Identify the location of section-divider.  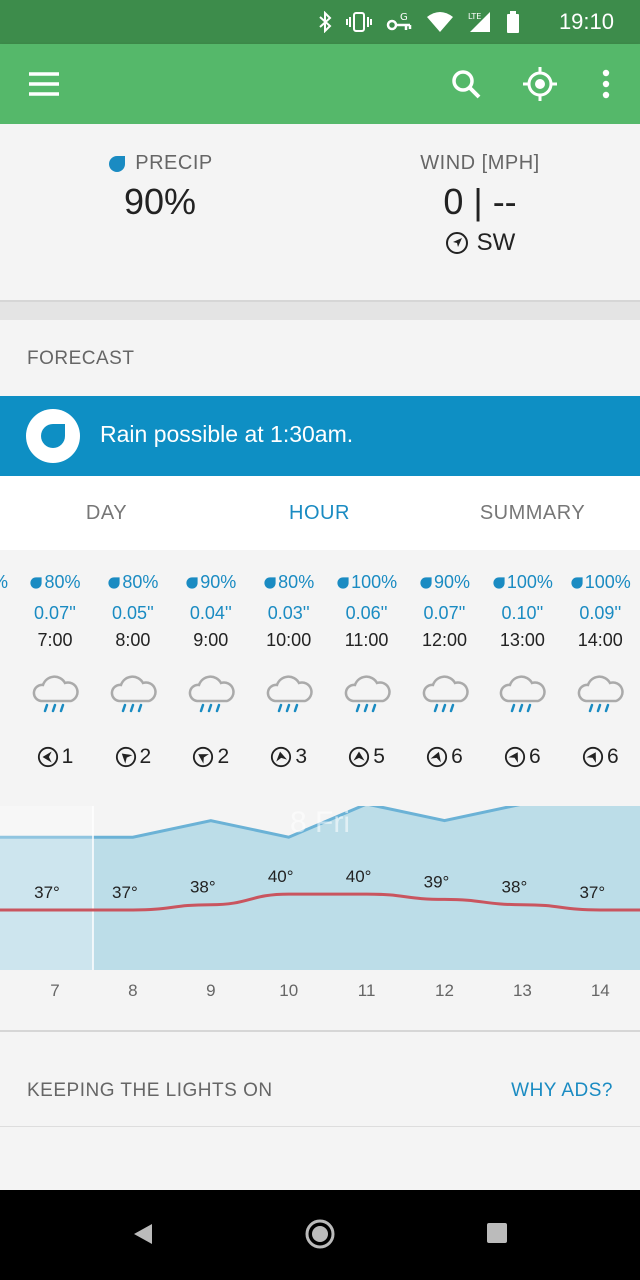
(320, 311).